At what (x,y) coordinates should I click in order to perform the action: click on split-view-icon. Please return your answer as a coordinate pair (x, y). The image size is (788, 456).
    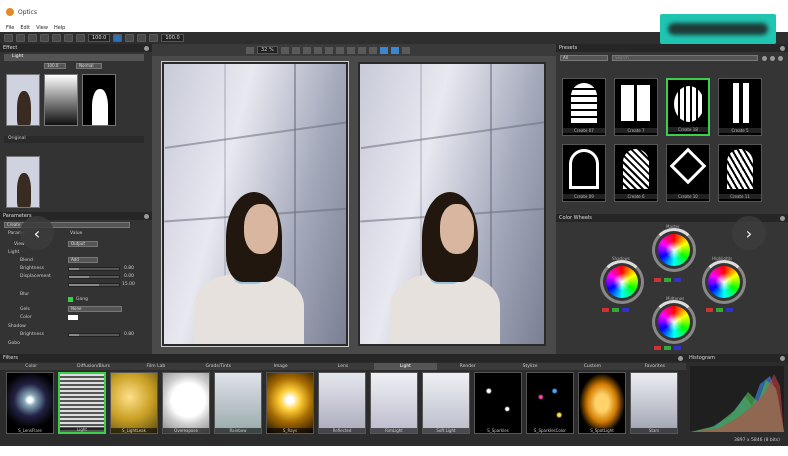
    Looking at the image, I should click on (339, 50).